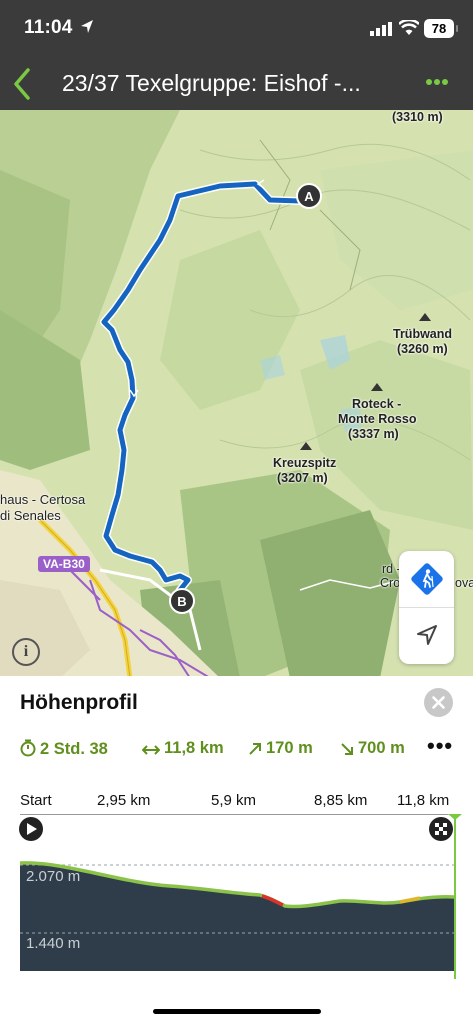 Image resolution: width=473 pixels, height=1024 pixels. I want to click on map-label-senales: di Senales, so click(30, 515).